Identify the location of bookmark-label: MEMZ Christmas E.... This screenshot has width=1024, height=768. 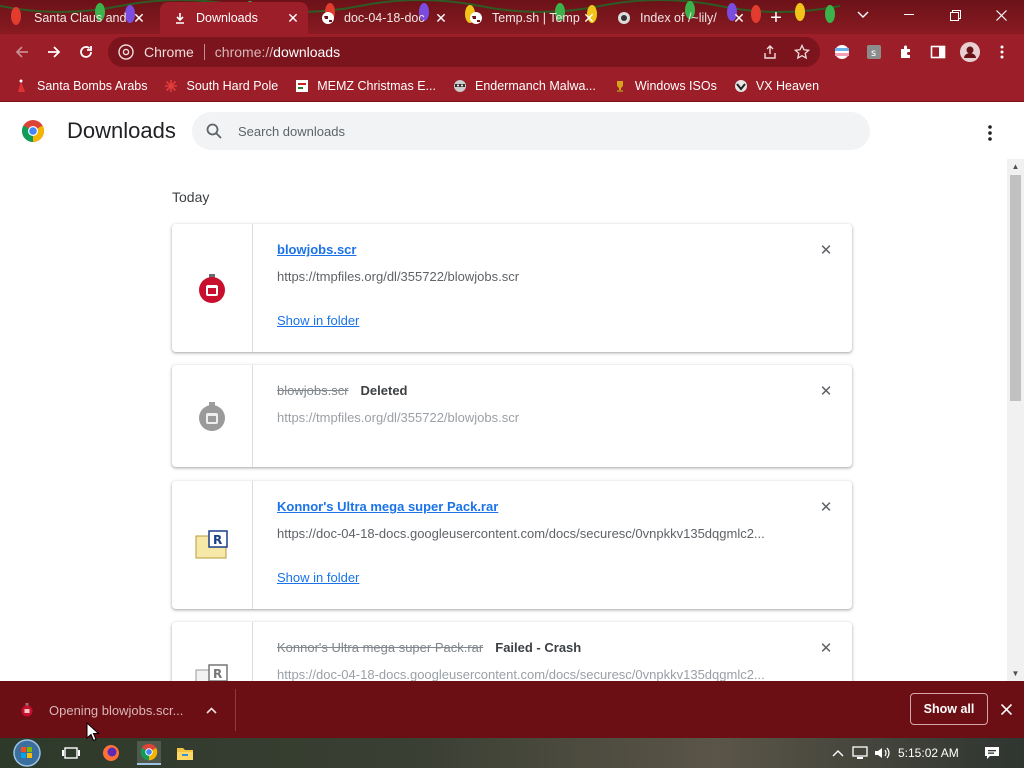
(376, 85).